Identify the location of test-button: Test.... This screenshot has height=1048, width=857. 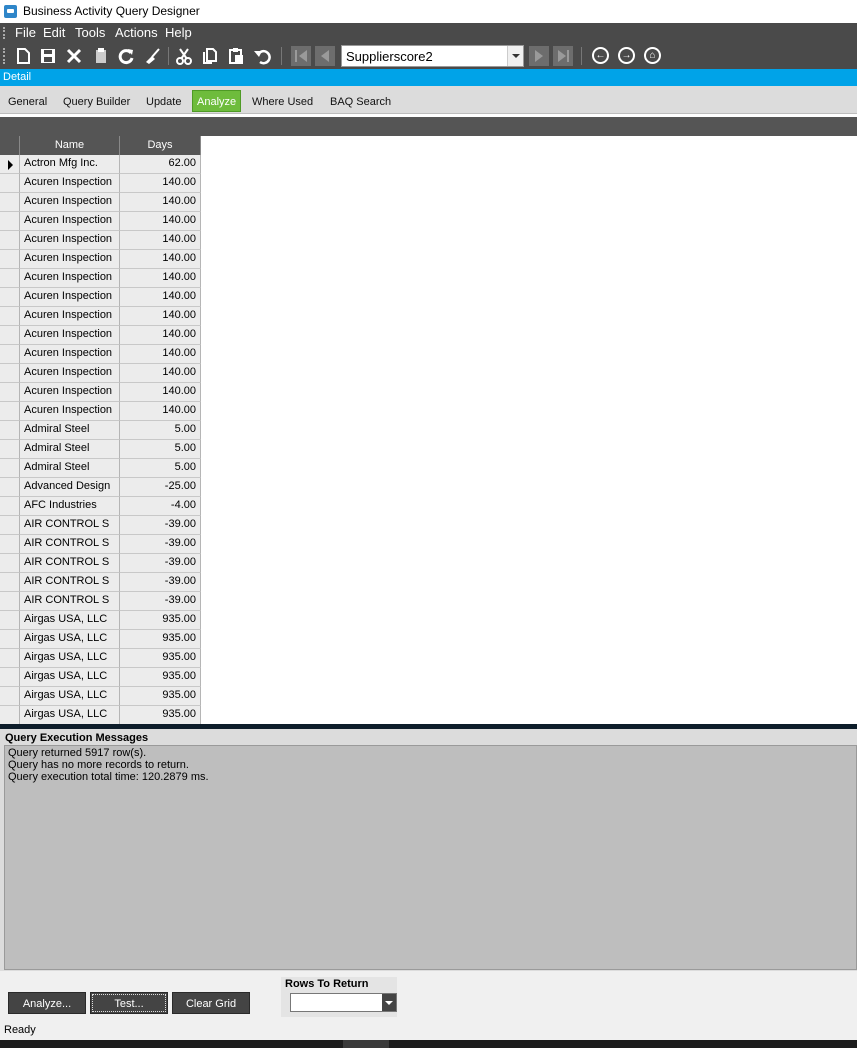
(129, 1003).